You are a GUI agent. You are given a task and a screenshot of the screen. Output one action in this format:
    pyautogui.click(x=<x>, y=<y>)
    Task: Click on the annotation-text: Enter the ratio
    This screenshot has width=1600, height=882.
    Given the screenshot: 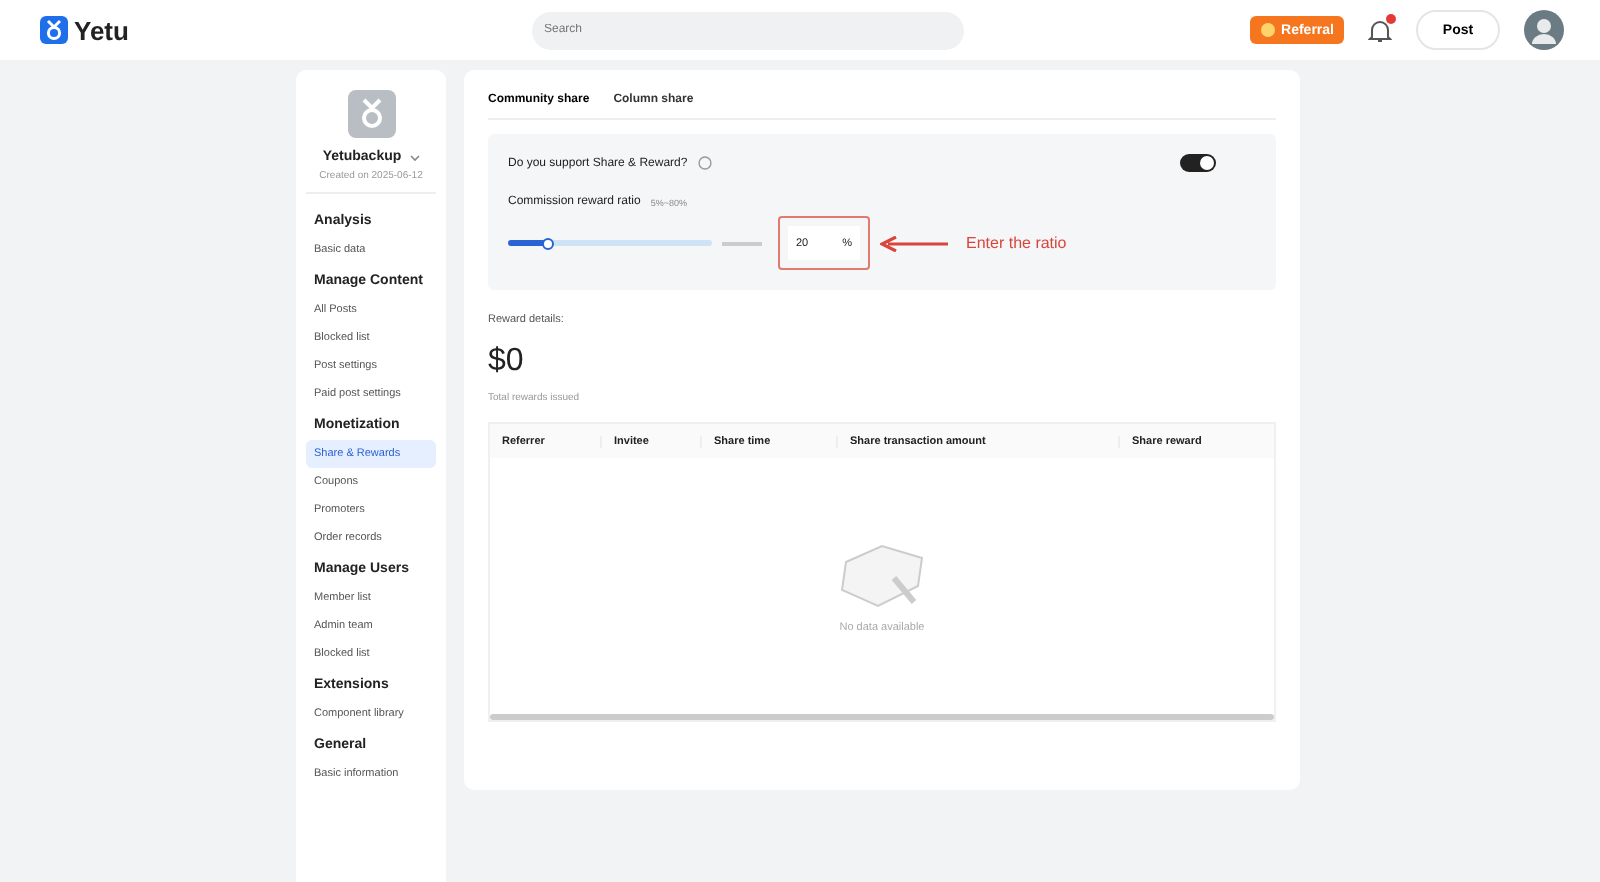 What is the action you would take?
    pyautogui.click(x=1016, y=243)
    